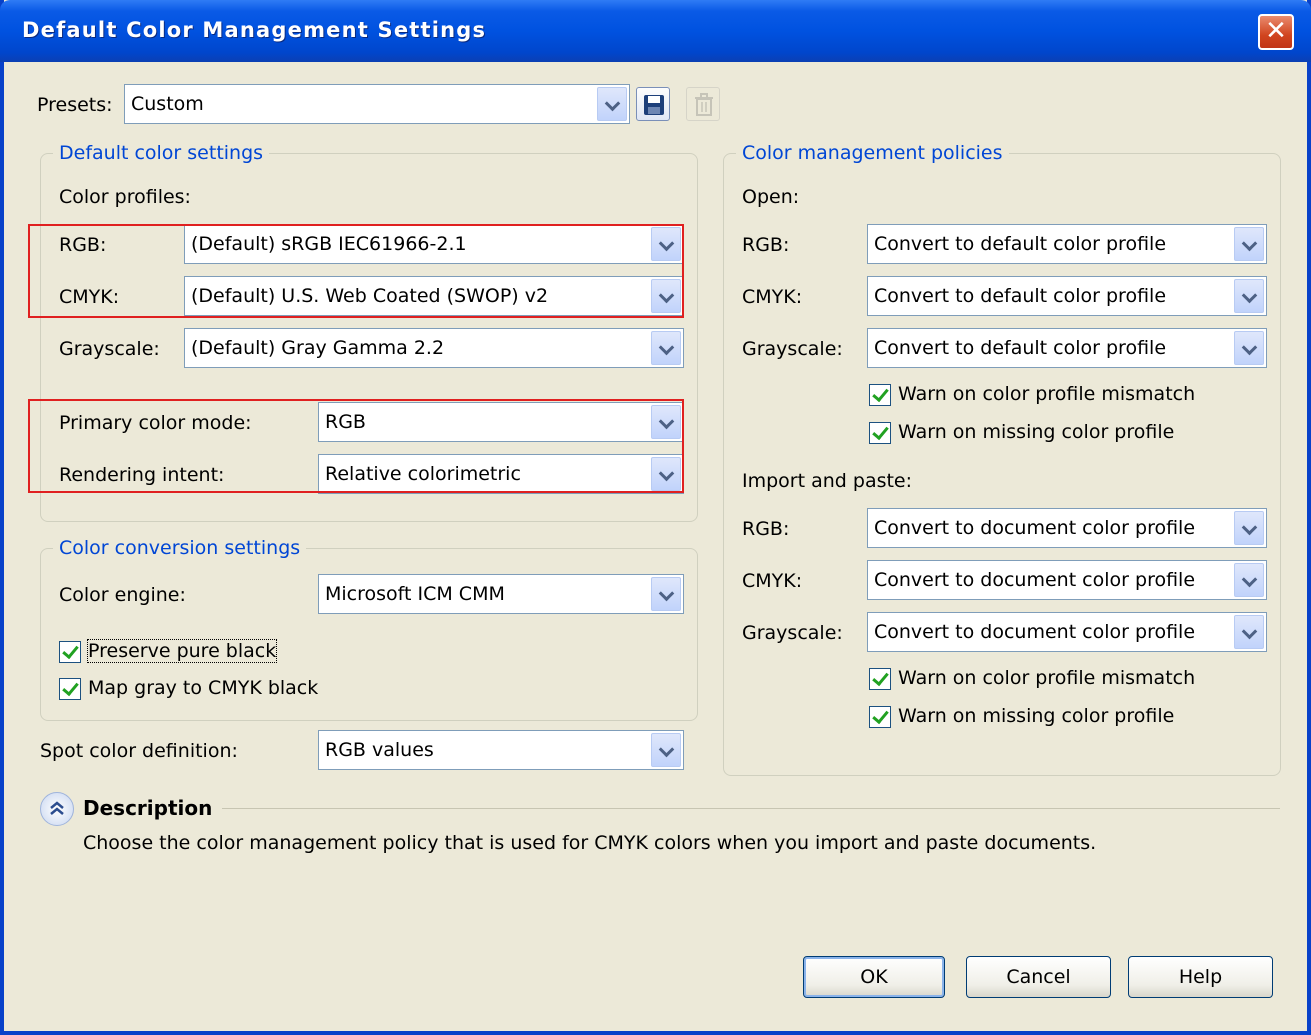  I want to click on delete-icon, so click(704, 104).